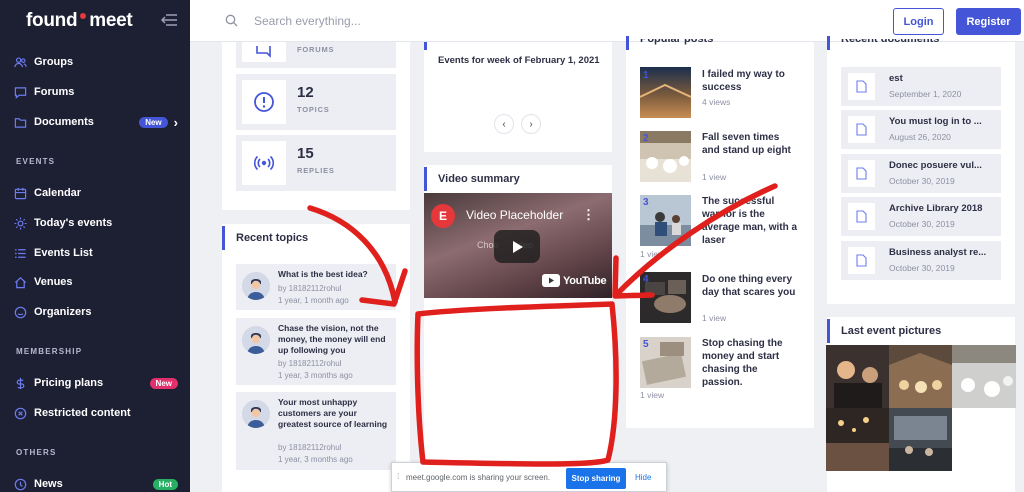 The image size is (1024, 492). What do you see at coordinates (20, 282) in the screenshot?
I see `home-icon` at bounding box center [20, 282].